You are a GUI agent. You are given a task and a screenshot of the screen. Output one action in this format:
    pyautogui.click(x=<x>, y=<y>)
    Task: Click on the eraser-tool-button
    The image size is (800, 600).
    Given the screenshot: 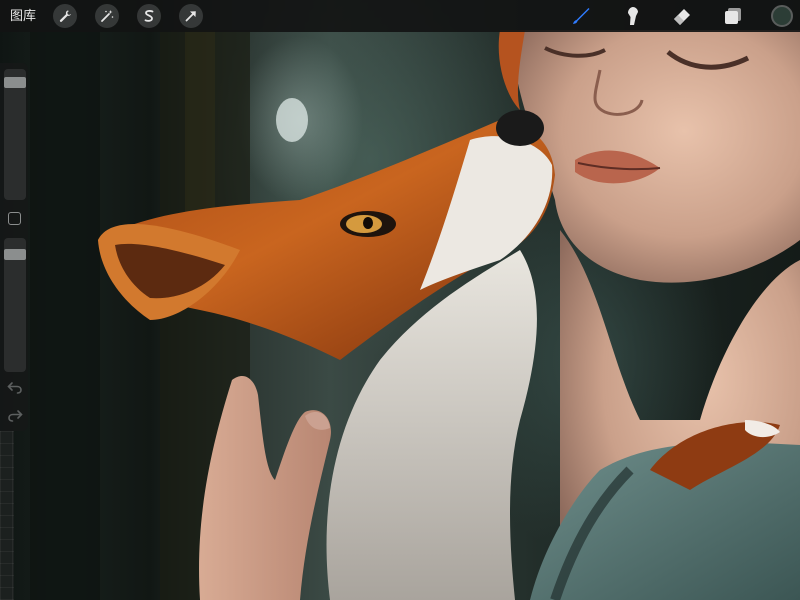 What is the action you would take?
    pyautogui.click(x=682, y=16)
    